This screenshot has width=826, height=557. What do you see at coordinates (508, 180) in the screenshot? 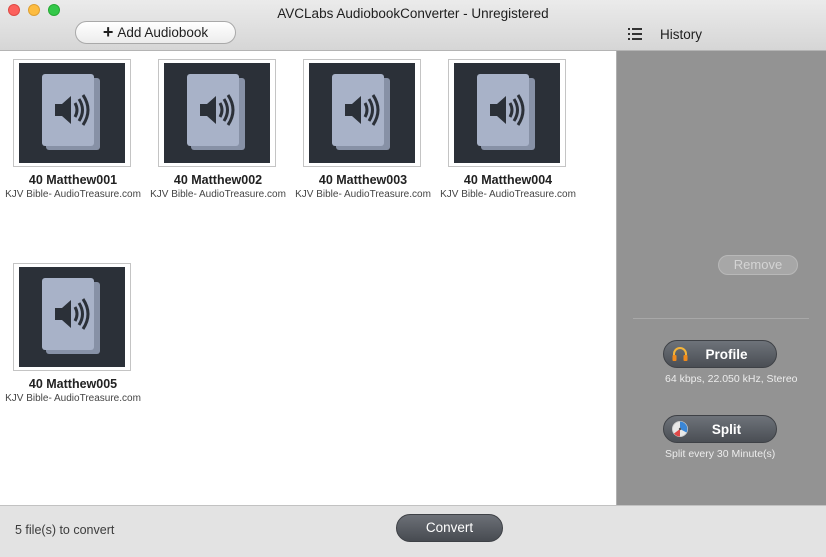
I see `audiobook-title: 40 Matthew004` at bounding box center [508, 180].